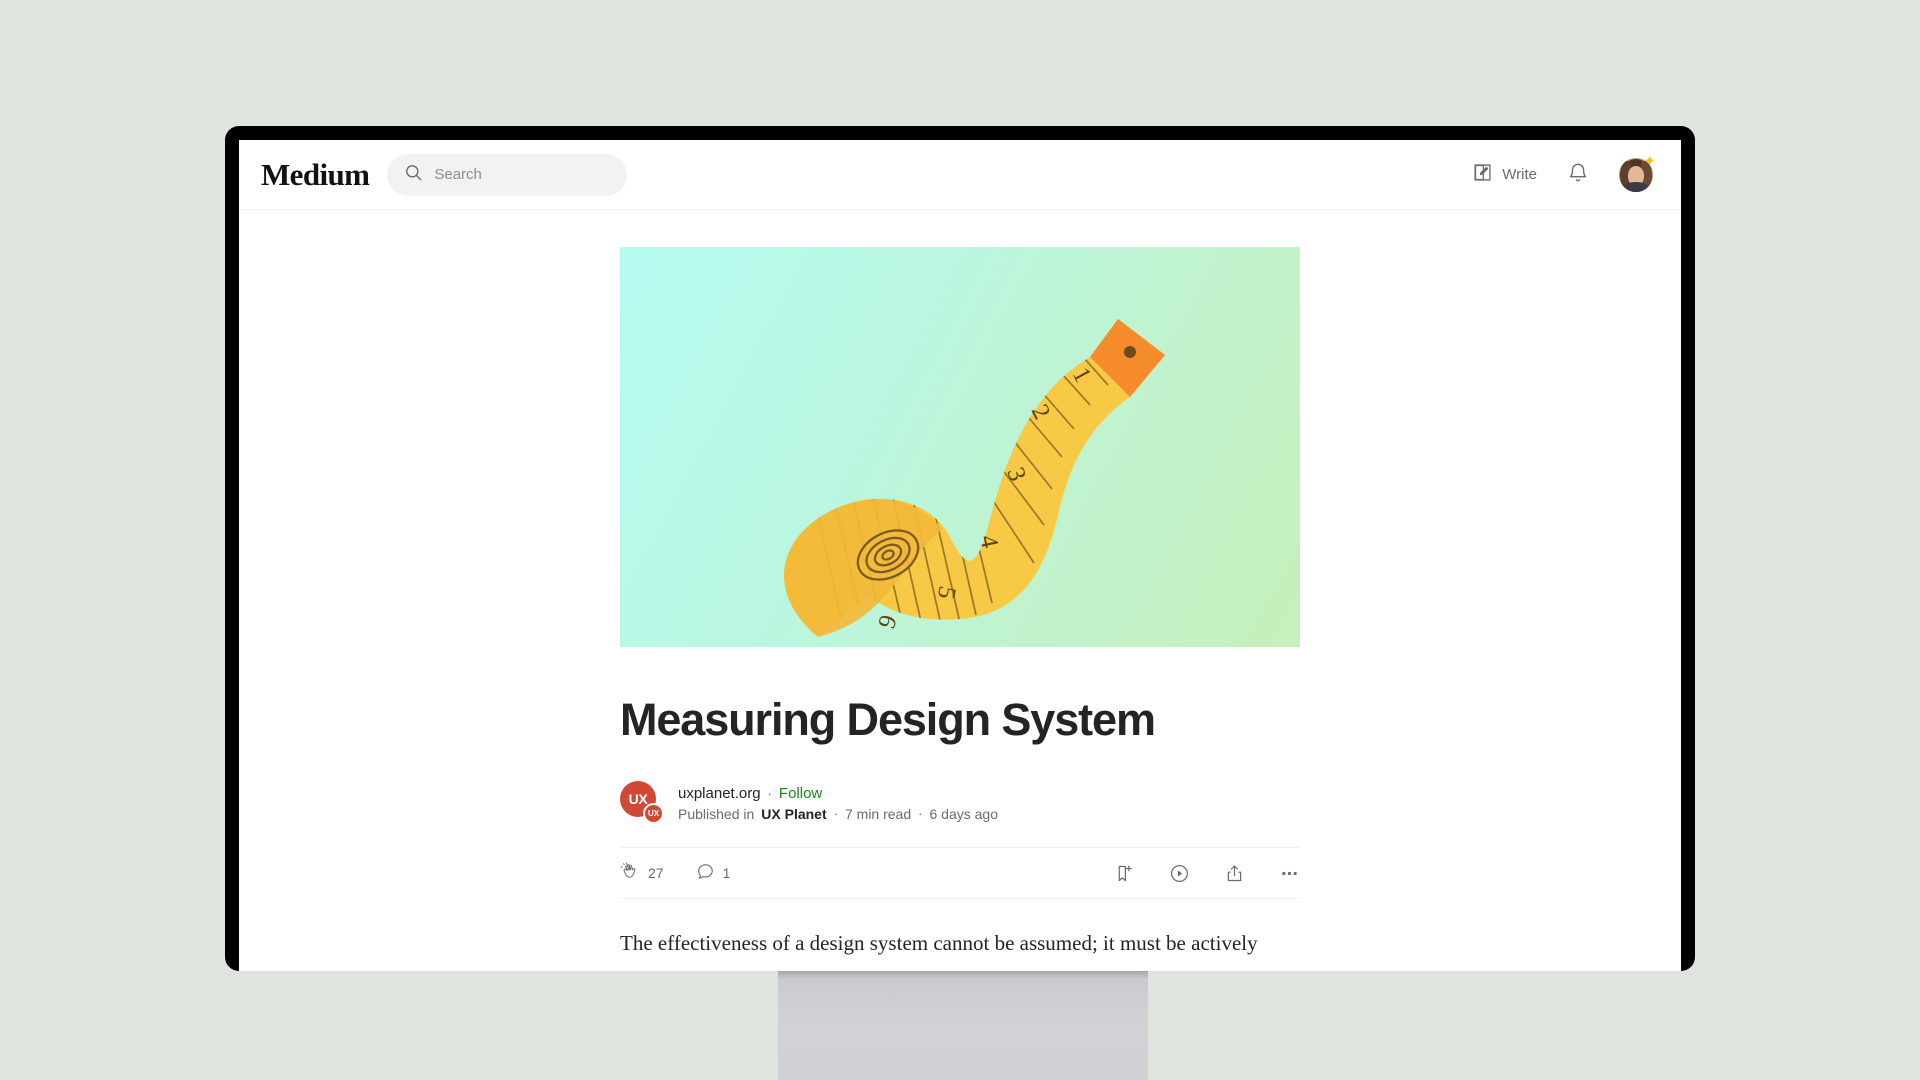  I want to click on clap-count: 27, so click(656, 873).